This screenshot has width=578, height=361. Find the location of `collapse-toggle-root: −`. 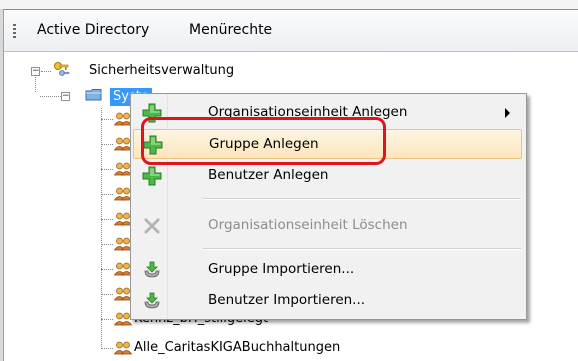

collapse-toggle-root: − is located at coordinates (35, 71).